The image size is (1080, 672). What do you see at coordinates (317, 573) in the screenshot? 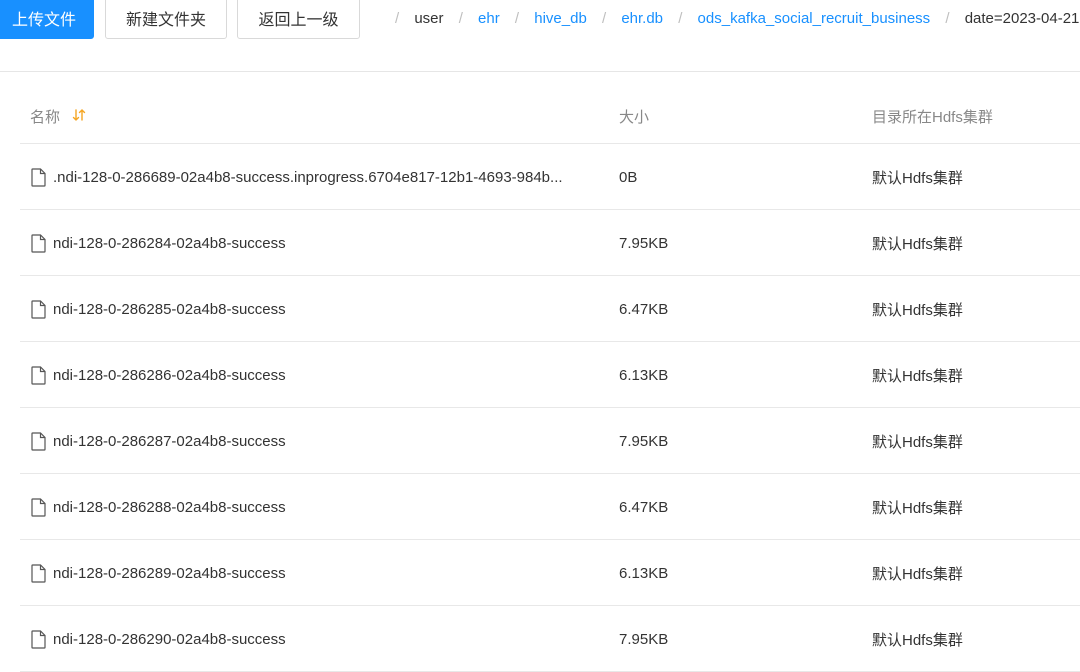
I see `file-name-cell: ndi-128-0-286289-02a4b8-success` at bounding box center [317, 573].